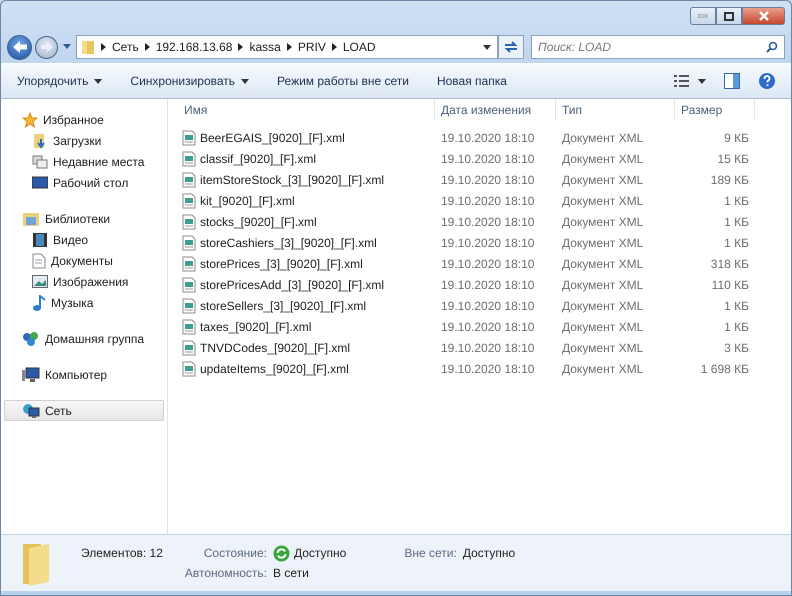  I want to click on status-label: Вне сети:, so click(430, 553).